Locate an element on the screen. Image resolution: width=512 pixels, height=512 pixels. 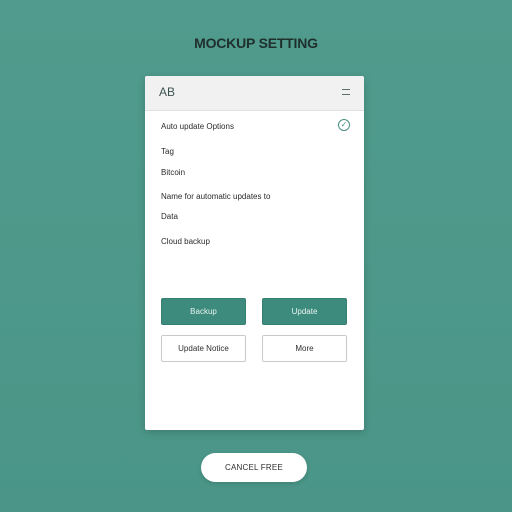
card-header: AB is located at coordinates (254, 93).